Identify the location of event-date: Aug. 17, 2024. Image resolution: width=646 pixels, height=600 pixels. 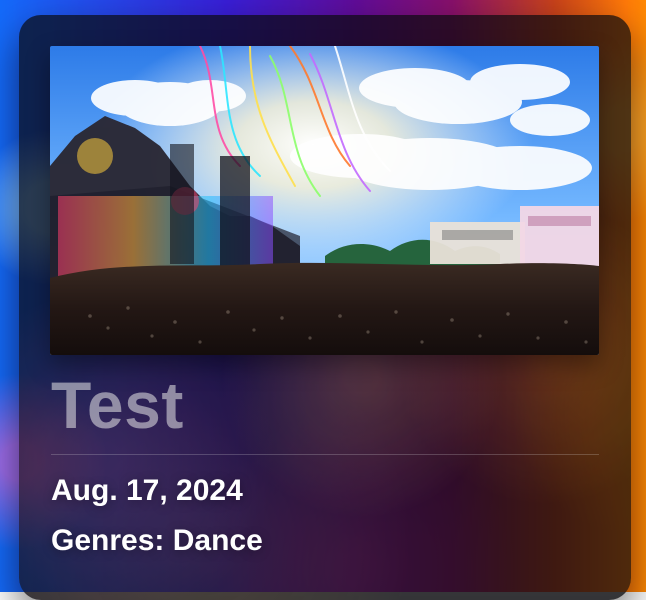
(325, 491).